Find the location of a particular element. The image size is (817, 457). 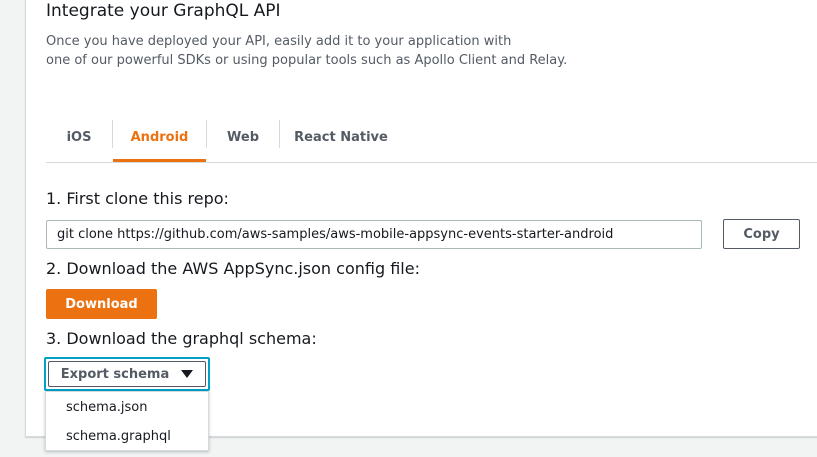

export-schema-menu: schema.json schema.graphql is located at coordinates (127, 421).